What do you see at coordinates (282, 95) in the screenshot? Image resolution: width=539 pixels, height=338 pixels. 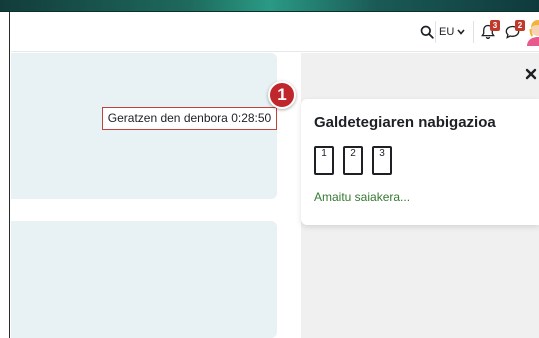 I see `callout-marker: 1` at bounding box center [282, 95].